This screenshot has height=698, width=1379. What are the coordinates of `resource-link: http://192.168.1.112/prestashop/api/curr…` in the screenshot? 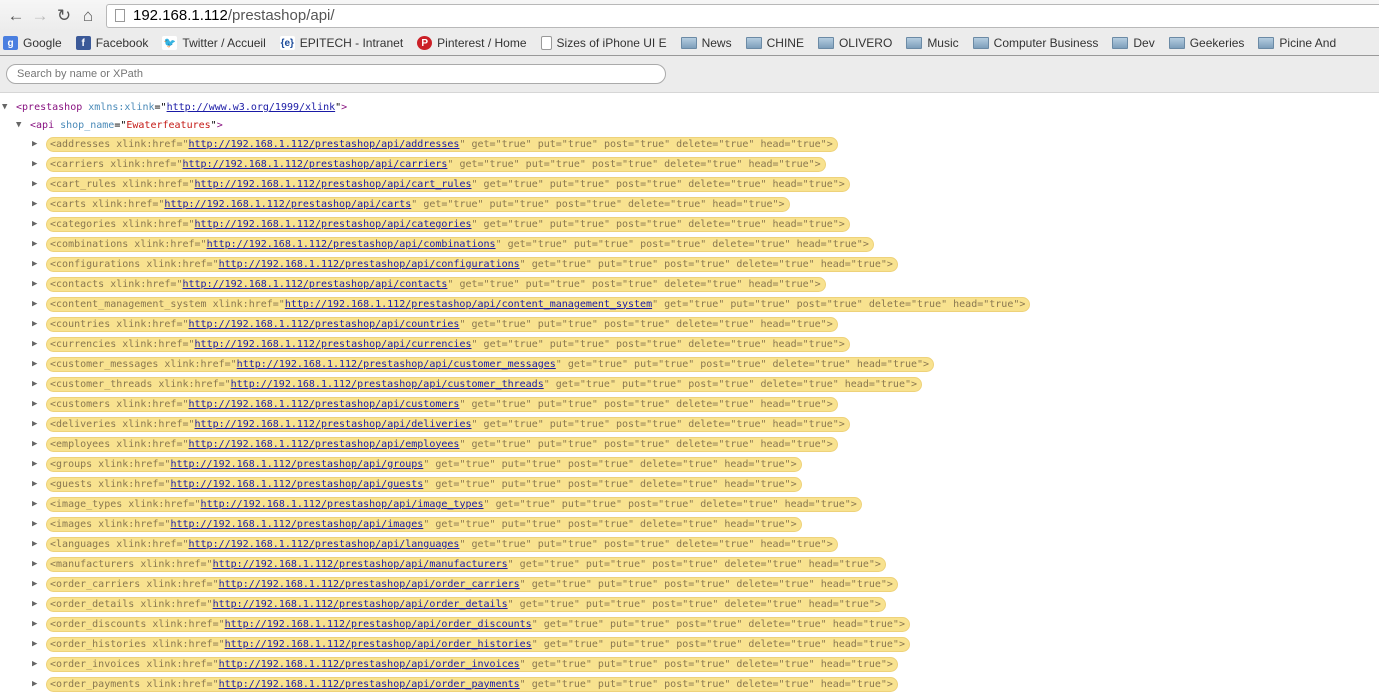 It's located at (333, 344).